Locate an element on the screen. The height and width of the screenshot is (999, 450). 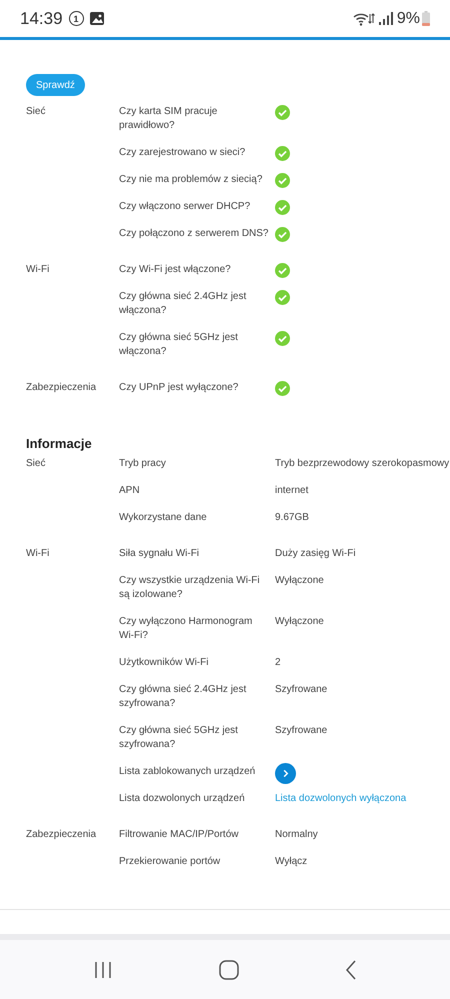
check-question: Czy włączono serwer DHCP? is located at coordinates (185, 207).